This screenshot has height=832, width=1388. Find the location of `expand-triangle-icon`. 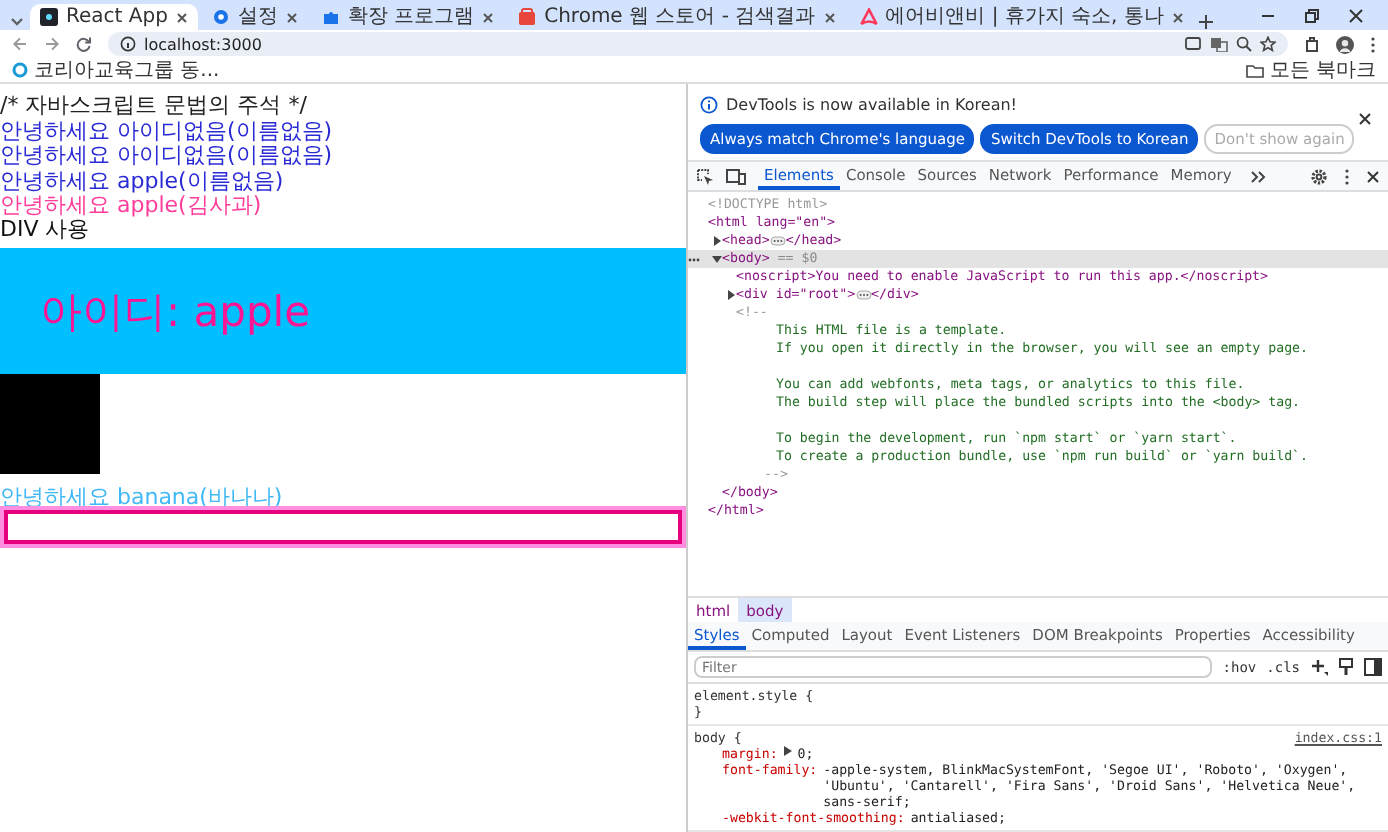

expand-triangle-icon is located at coordinates (787, 751).